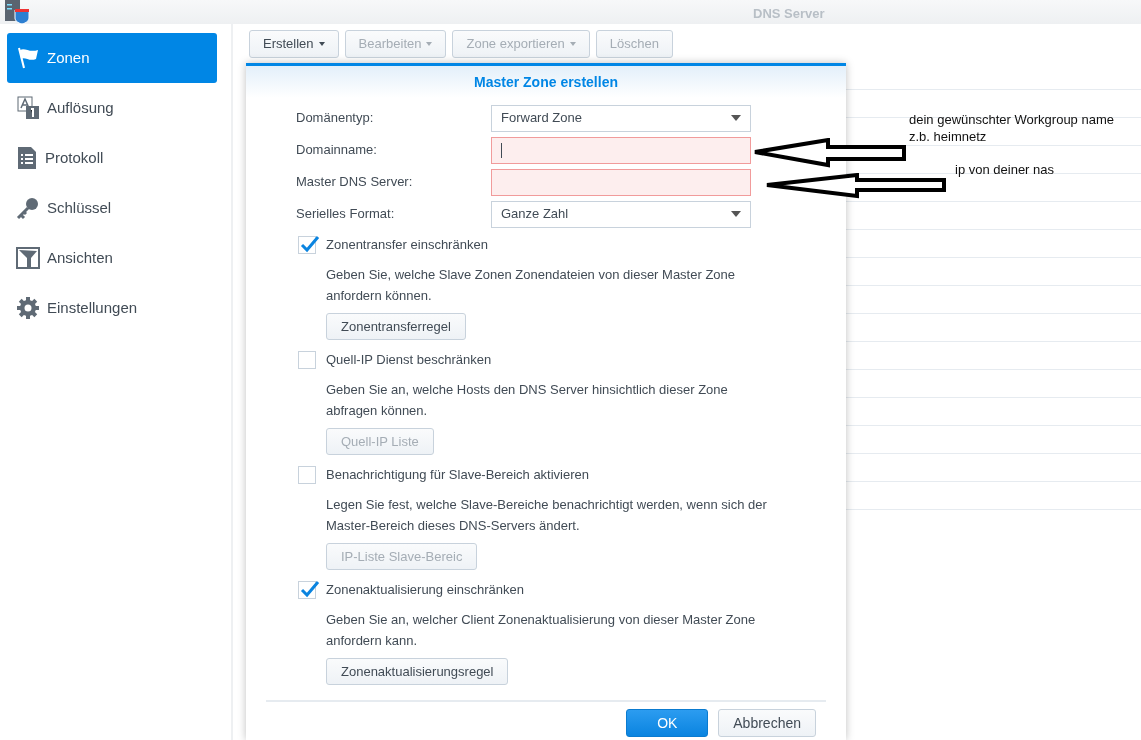 The width and height of the screenshot is (1141, 740). Describe the element at coordinates (112, 58) in the screenshot. I see `sidebar-item: Zonen` at that location.